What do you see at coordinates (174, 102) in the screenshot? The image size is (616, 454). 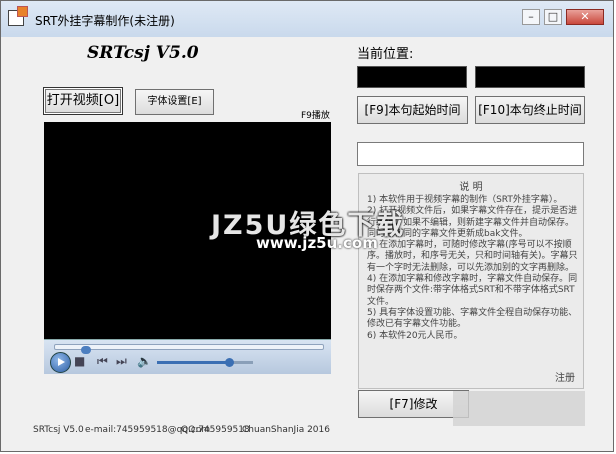 I see `font-settings-button: 字体设置[E]` at bounding box center [174, 102].